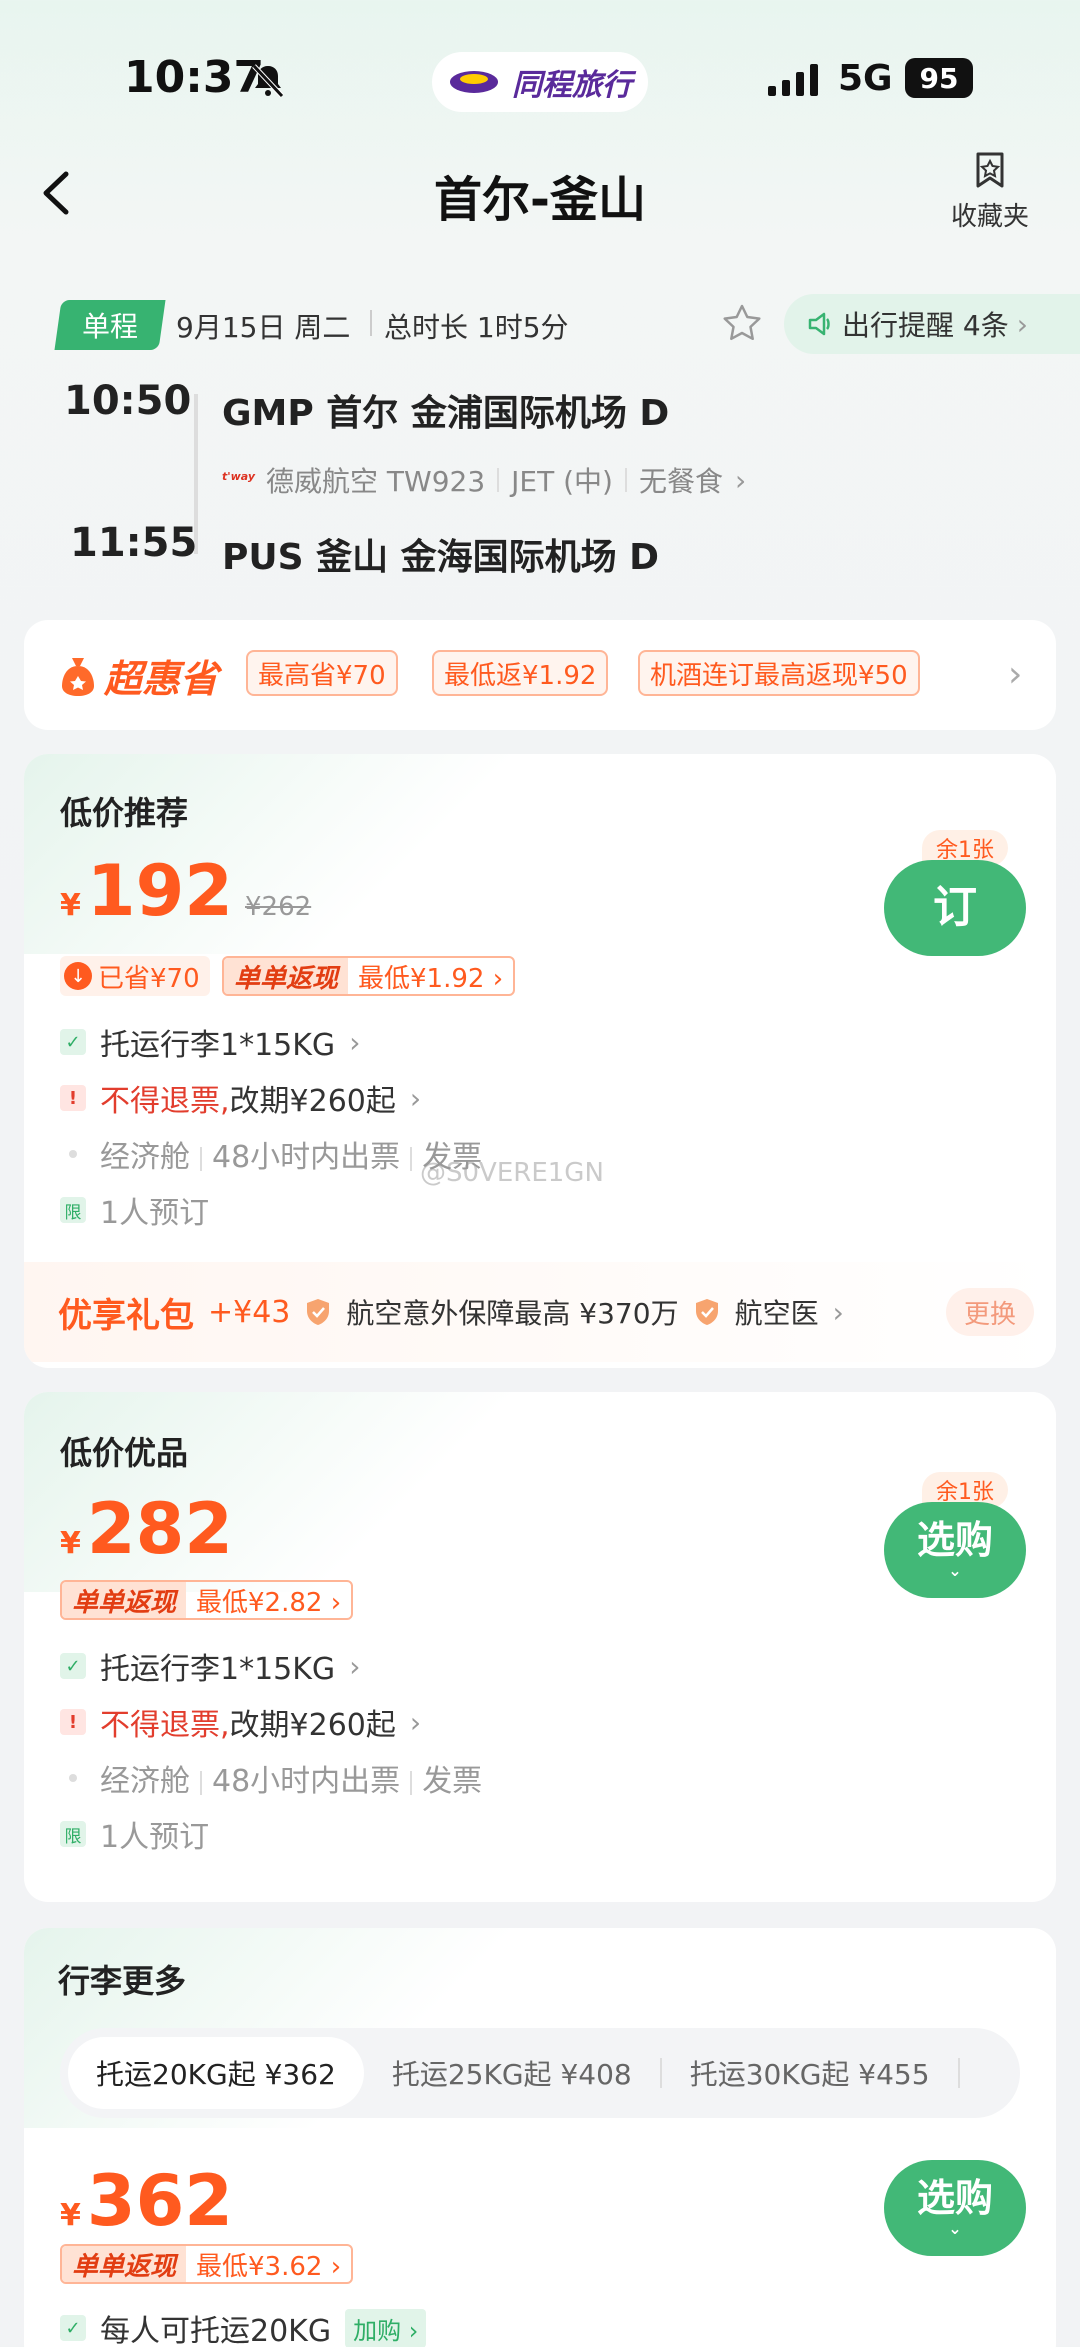 The height and width of the screenshot is (2347, 1080). What do you see at coordinates (476, 327) in the screenshot?
I see `trip-duration: 总时长 1时5分` at bounding box center [476, 327].